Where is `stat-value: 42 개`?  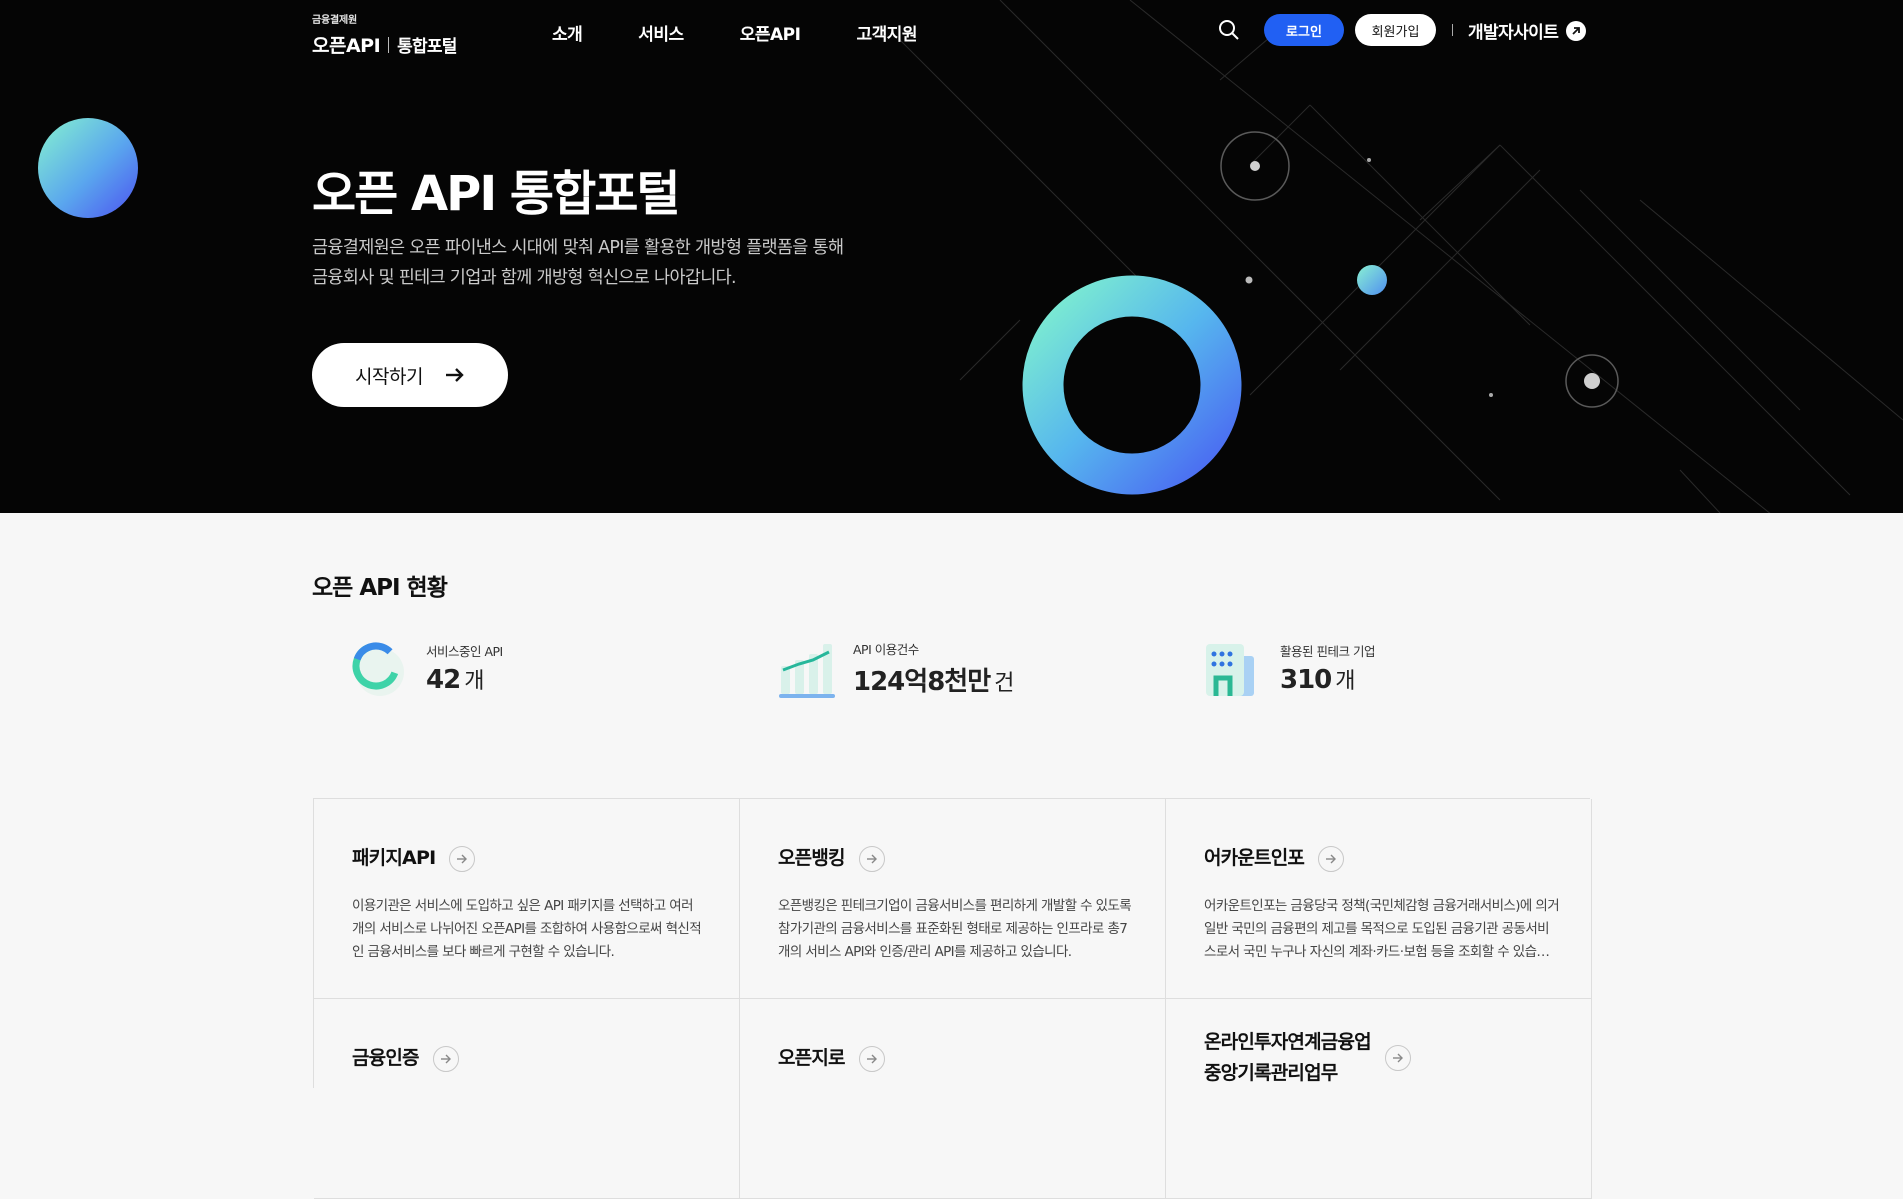
stat-value: 42 개 is located at coordinates (464, 679).